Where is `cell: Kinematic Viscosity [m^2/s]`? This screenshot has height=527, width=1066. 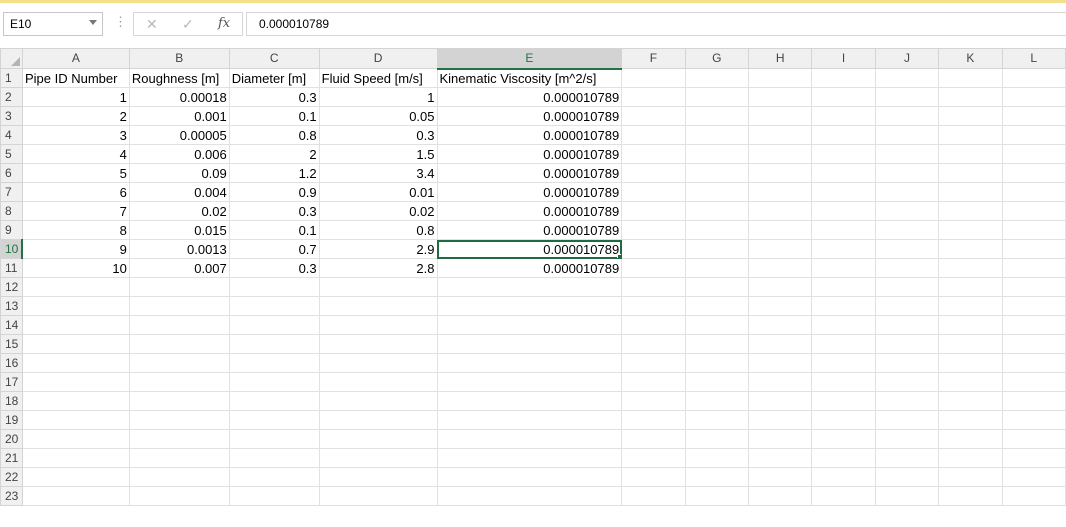
cell: Kinematic Viscosity [m^2/s] is located at coordinates (529, 78).